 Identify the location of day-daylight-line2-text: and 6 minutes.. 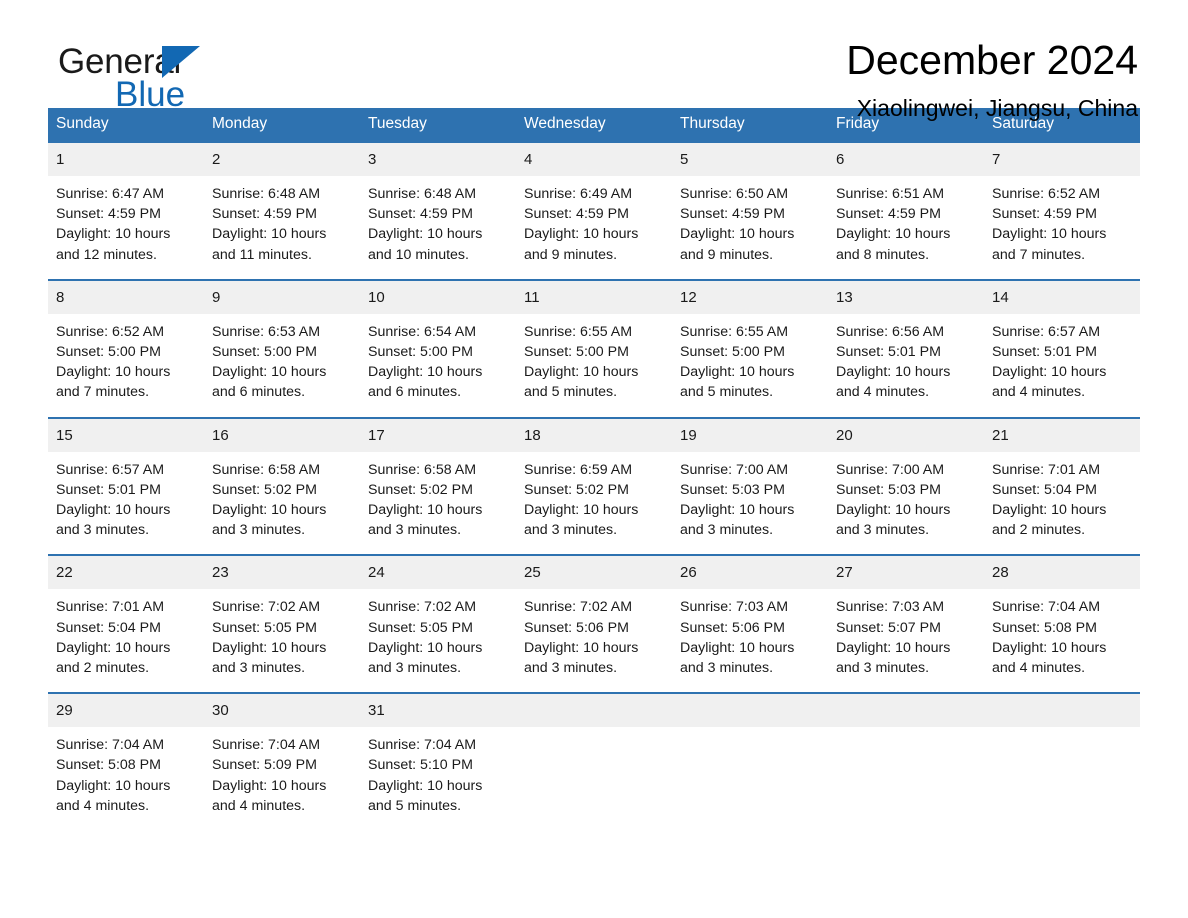
(259, 392).